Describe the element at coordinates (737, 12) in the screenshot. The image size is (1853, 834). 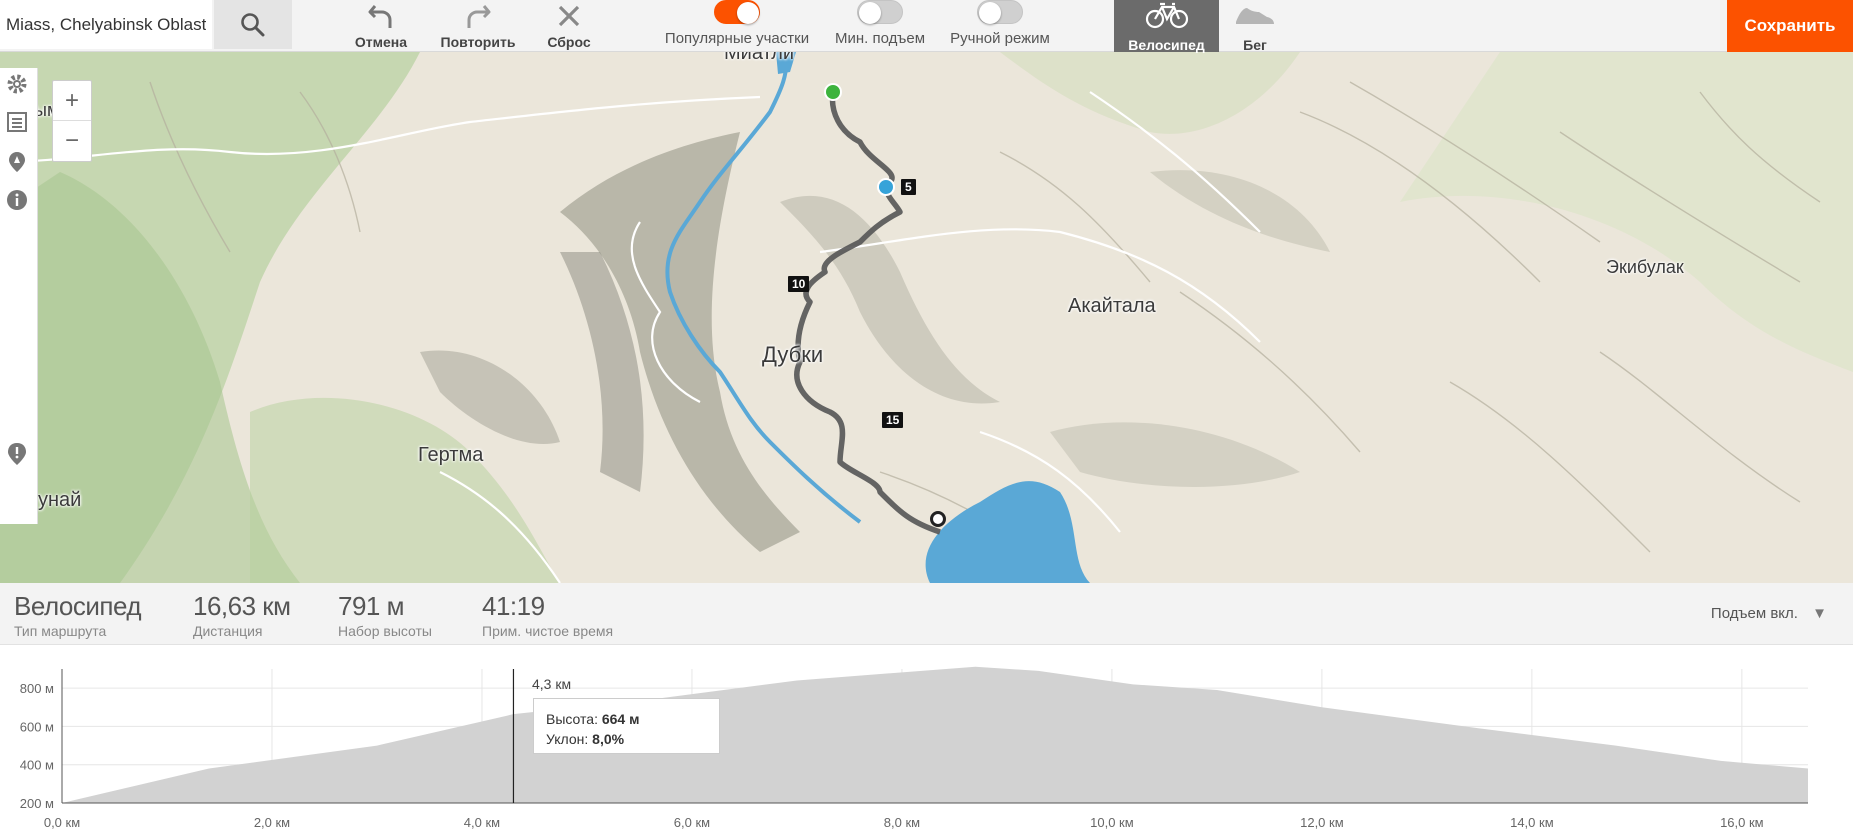
I see `toggle-switch-on` at that location.